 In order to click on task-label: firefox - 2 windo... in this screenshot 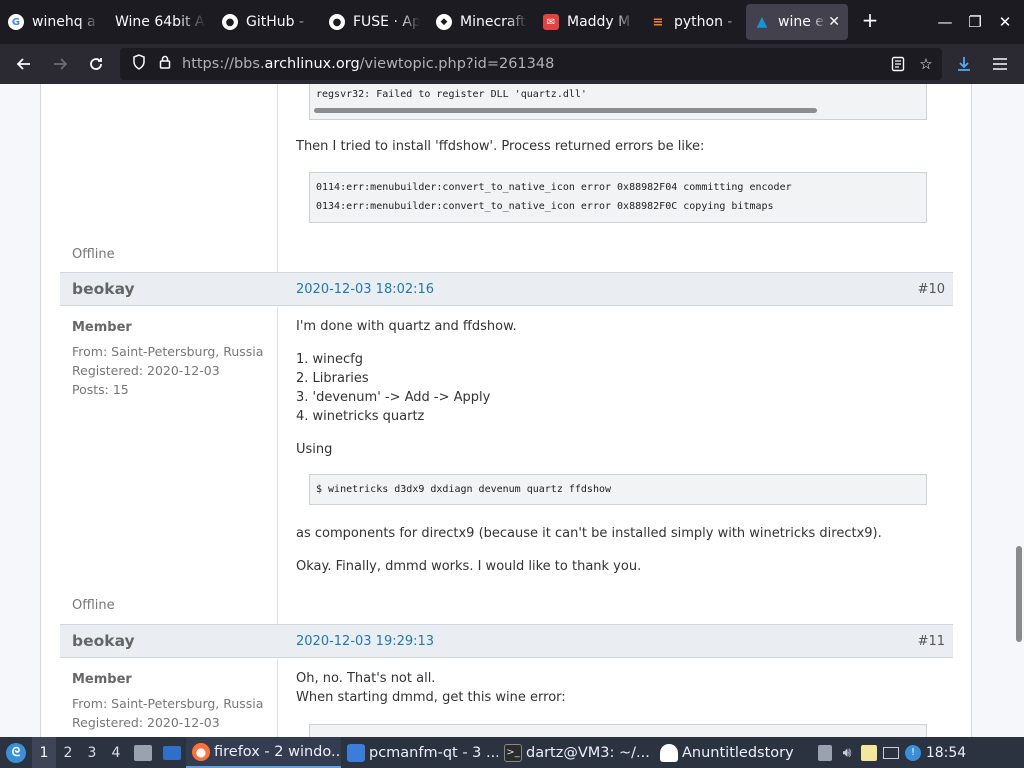, I will do `click(277, 751)`.